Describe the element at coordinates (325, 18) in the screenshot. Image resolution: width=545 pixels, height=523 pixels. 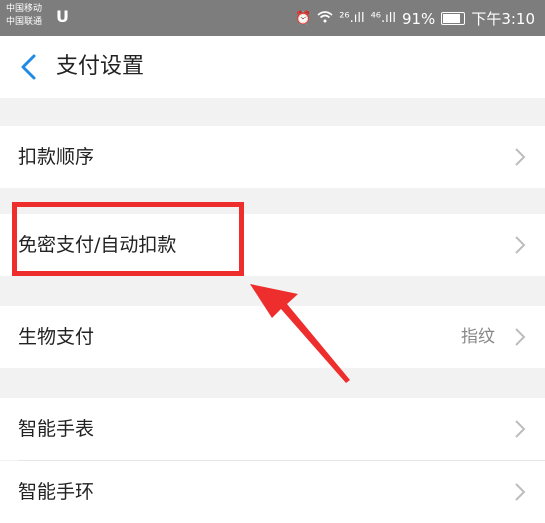
I see `wifi-icon` at that location.